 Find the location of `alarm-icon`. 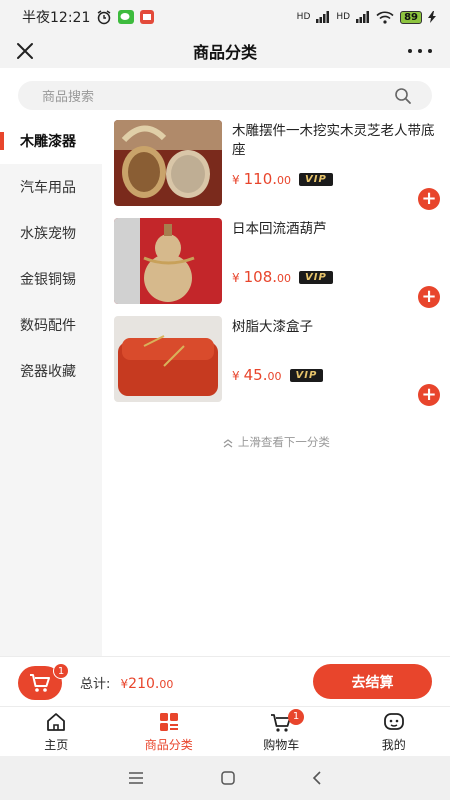

alarm-icon is located at coordinates (104, 17).